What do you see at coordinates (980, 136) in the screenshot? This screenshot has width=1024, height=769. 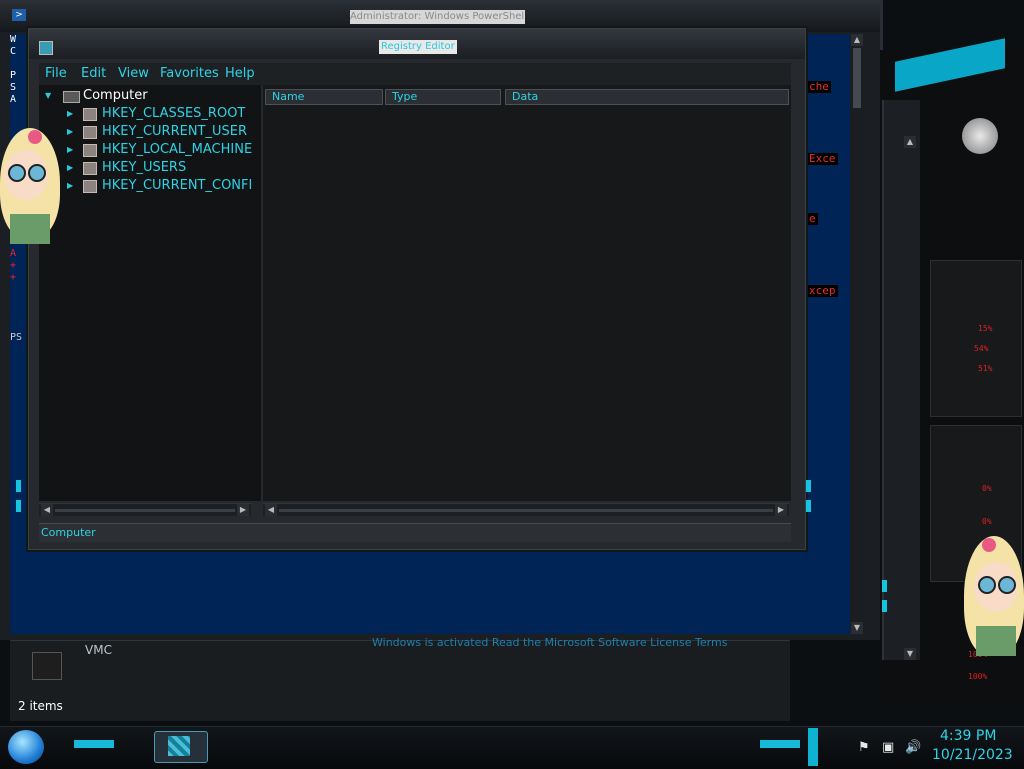 I see `alien-logo-icon` at bounding box center [980, 136].